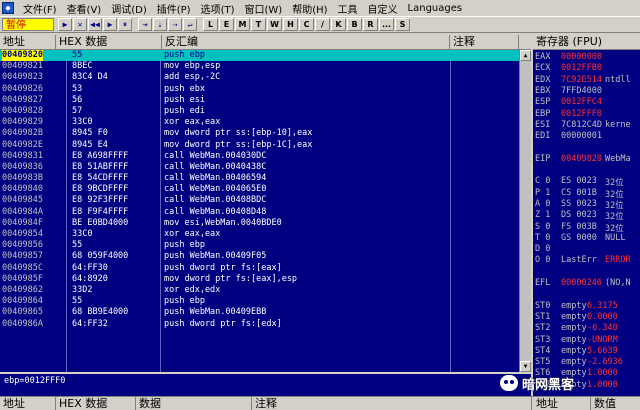 This screenshot has height=410, width=640. I want to click on register-header: 寄存器 (FPU), so click(586, 42).